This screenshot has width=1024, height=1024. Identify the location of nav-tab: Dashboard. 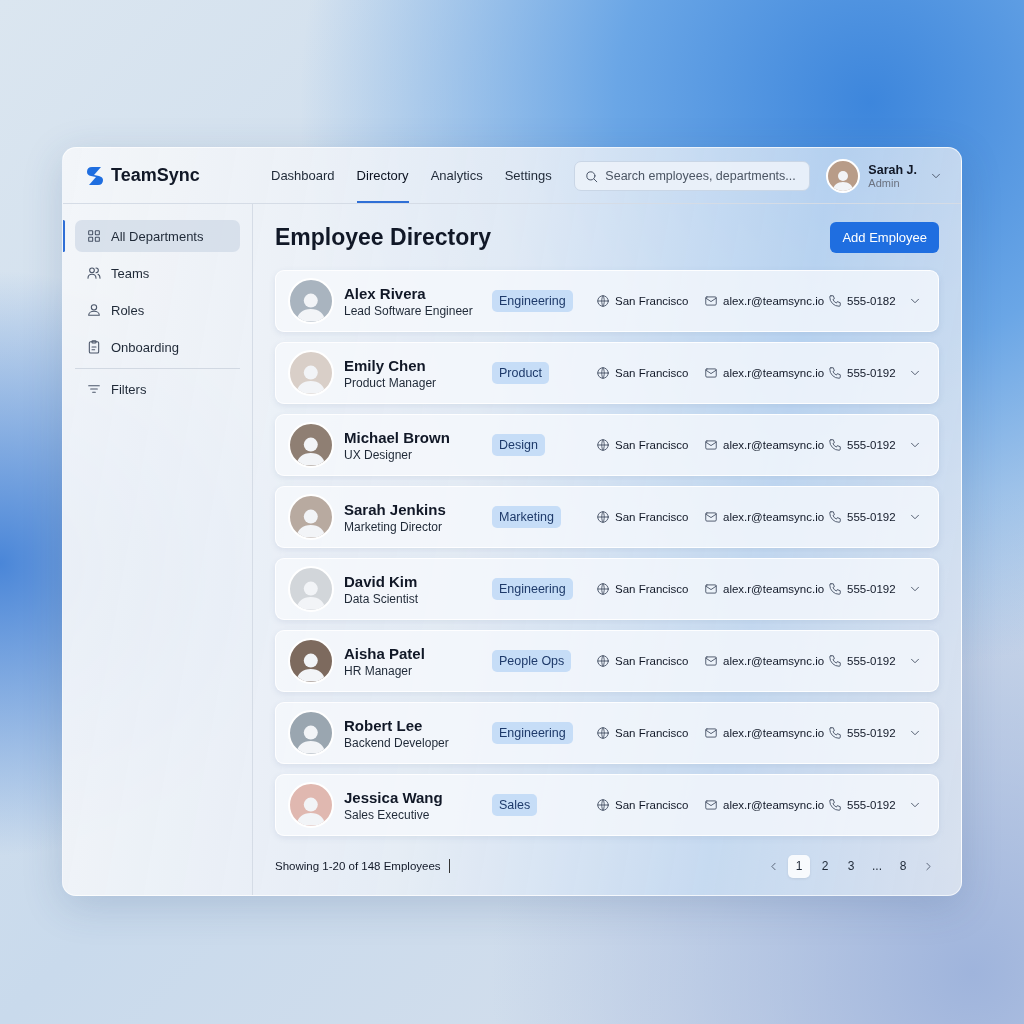
(303, 175).